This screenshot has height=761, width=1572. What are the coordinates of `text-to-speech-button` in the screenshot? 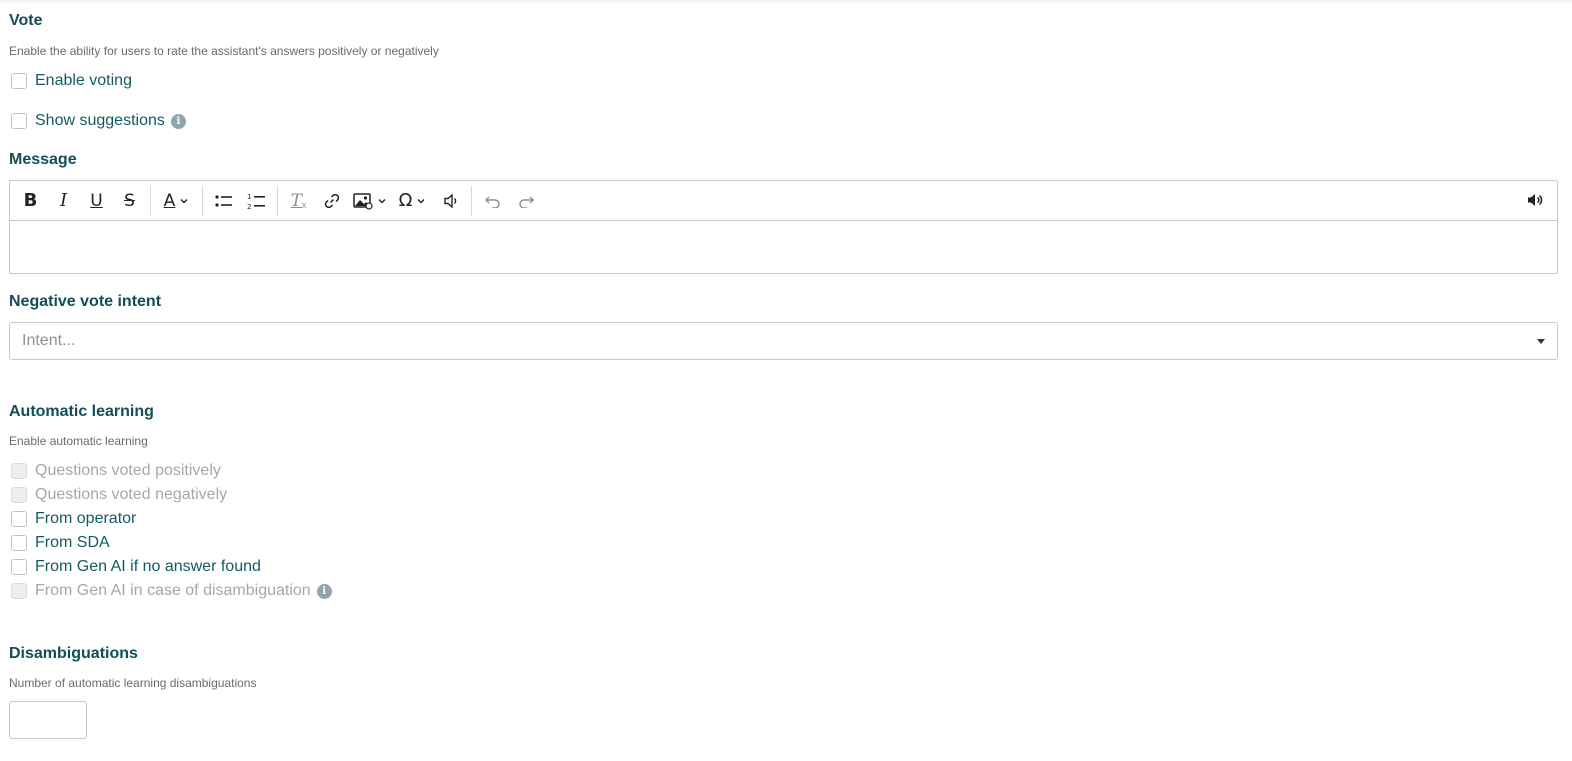 It's located at (451, 201).